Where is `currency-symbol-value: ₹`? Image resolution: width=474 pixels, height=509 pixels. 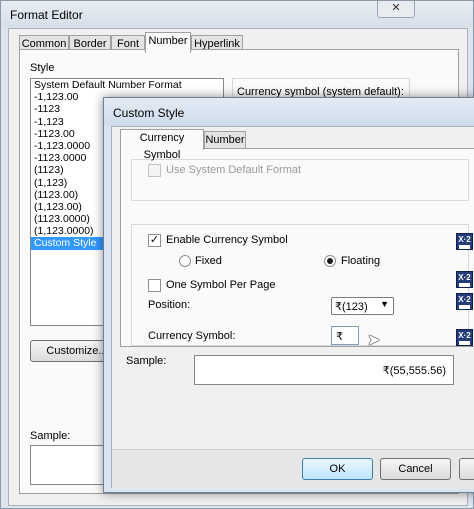 currency-symbol-value: ₹ is located at coordinates (339, 337).